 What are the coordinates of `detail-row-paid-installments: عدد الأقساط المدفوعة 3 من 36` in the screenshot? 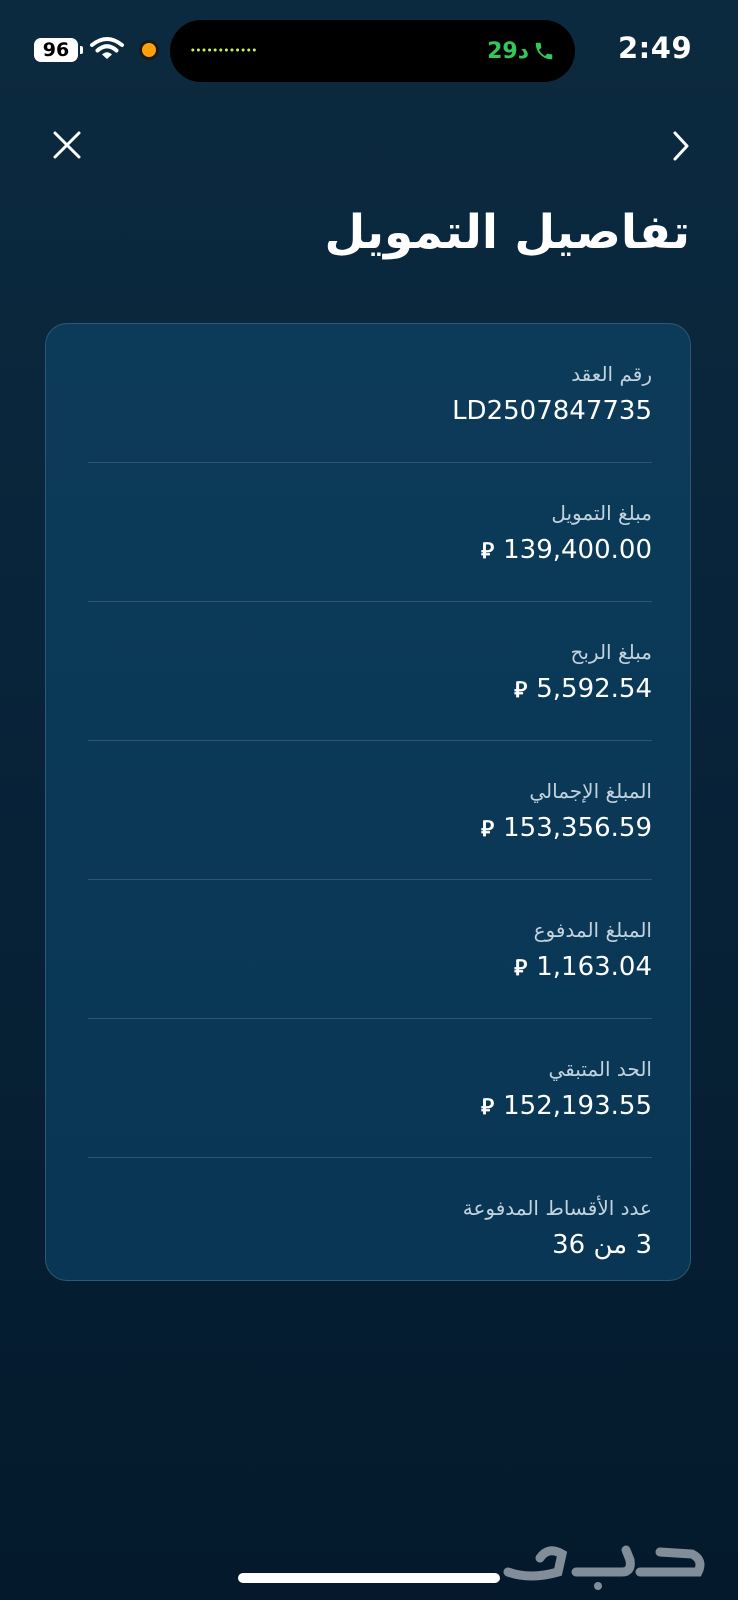 It's located at (370, 1227).